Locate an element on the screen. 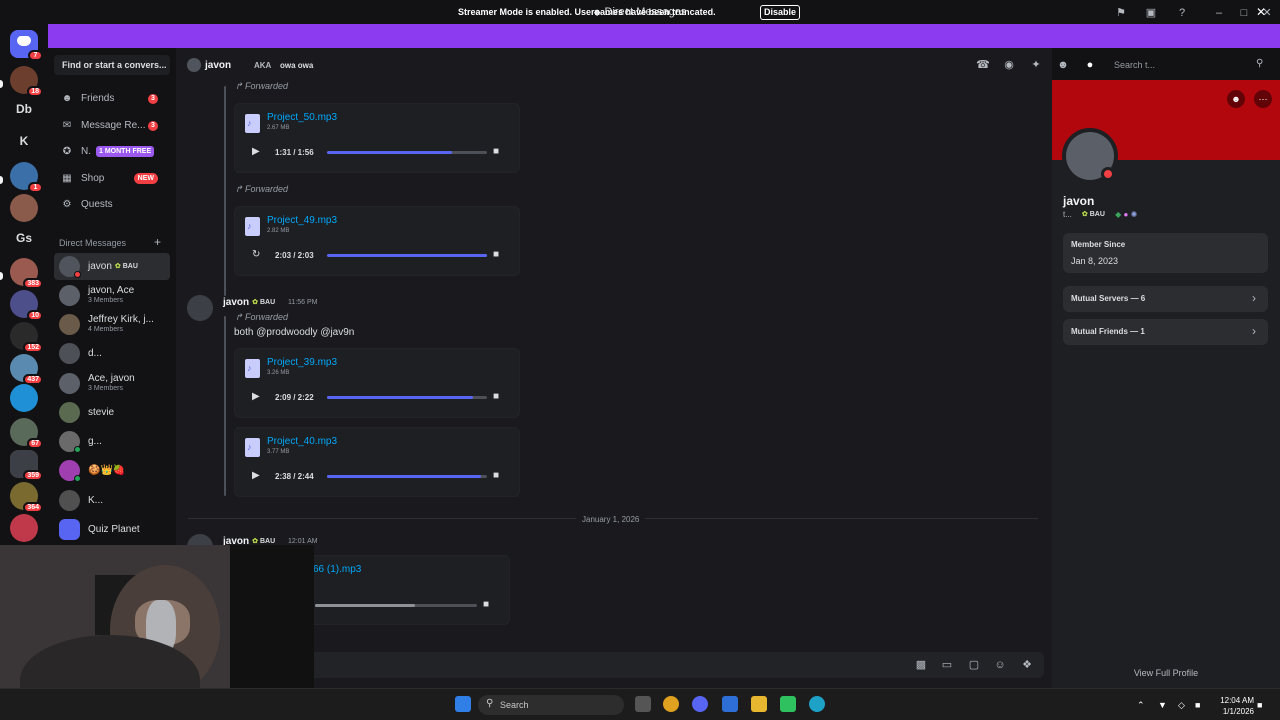 The height and width of the screenshot is (720, 1280). voice-call-icon: ☎ is located at coordinates (983, 65).